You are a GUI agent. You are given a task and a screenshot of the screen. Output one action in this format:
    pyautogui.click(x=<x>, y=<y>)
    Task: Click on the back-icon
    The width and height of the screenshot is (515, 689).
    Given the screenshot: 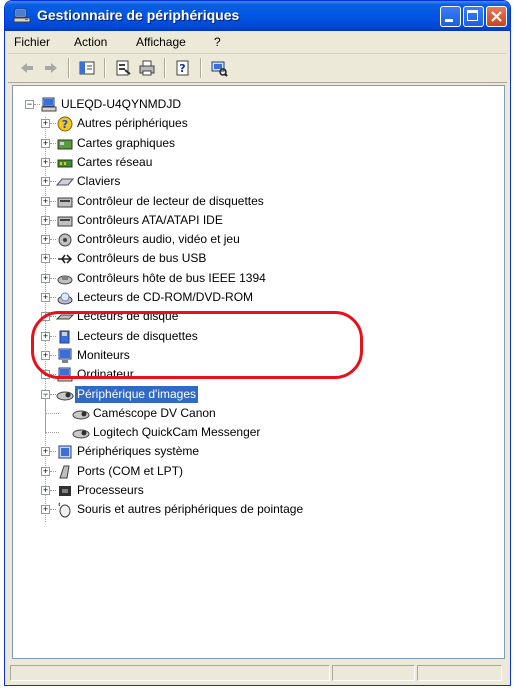 What is the action you would take?
    pyautogui.click(x=27, y=68)
    